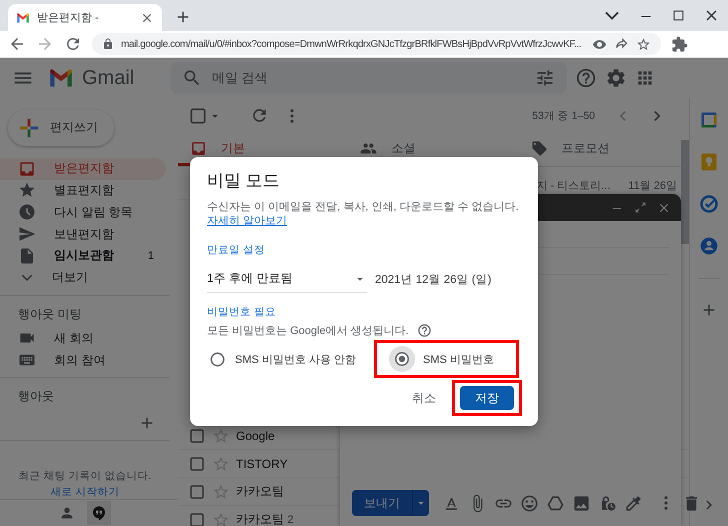  What do you see at coordinates (260, 491) in the screenshot?
I see `sender-name: 카카오팀` at bounding box center [260, 491].